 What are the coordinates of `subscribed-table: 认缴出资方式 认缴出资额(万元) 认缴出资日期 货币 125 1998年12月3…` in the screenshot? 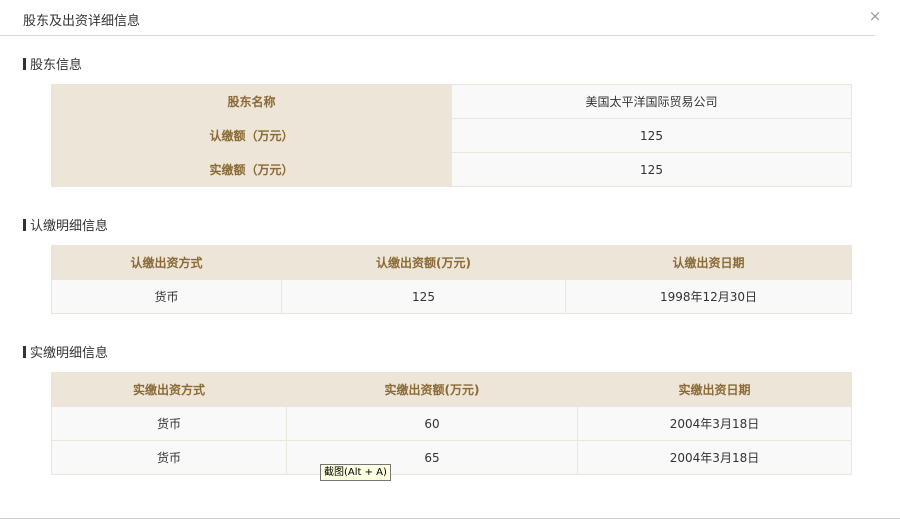 It's located at (451, 279).